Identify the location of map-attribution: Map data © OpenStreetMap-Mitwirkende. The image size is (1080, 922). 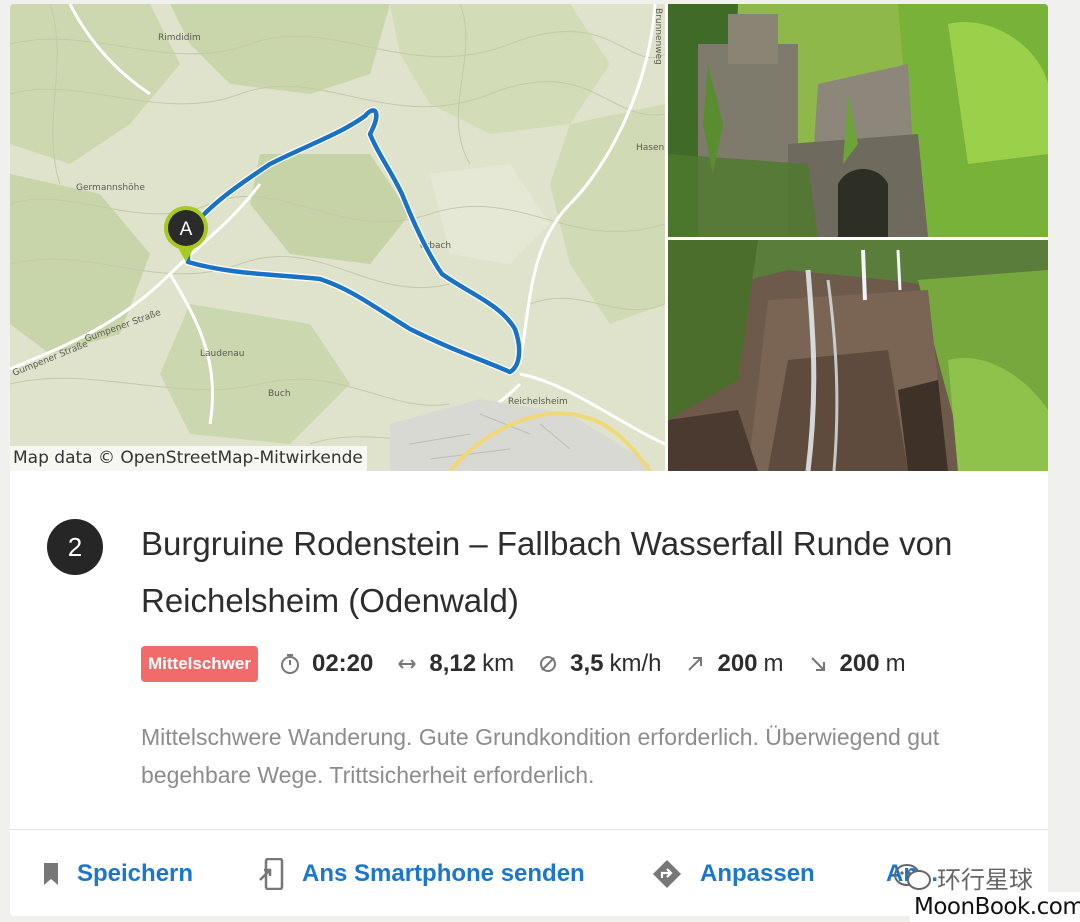
(188, 458).